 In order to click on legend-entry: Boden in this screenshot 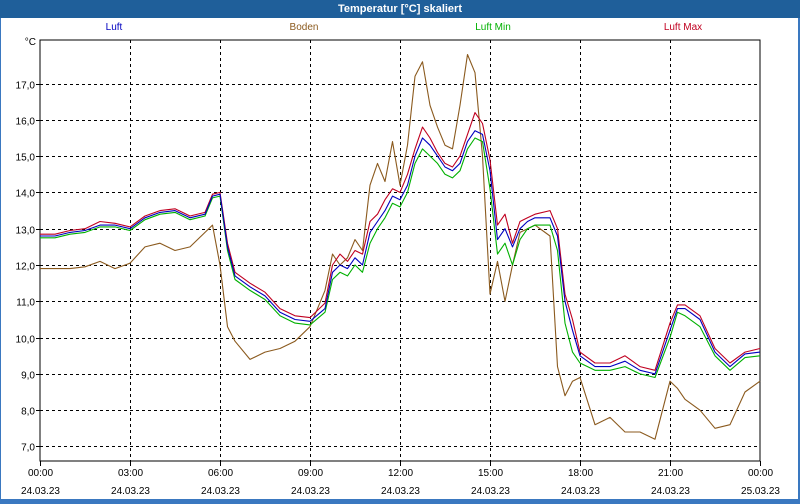, I will do `click(304, 27)`.